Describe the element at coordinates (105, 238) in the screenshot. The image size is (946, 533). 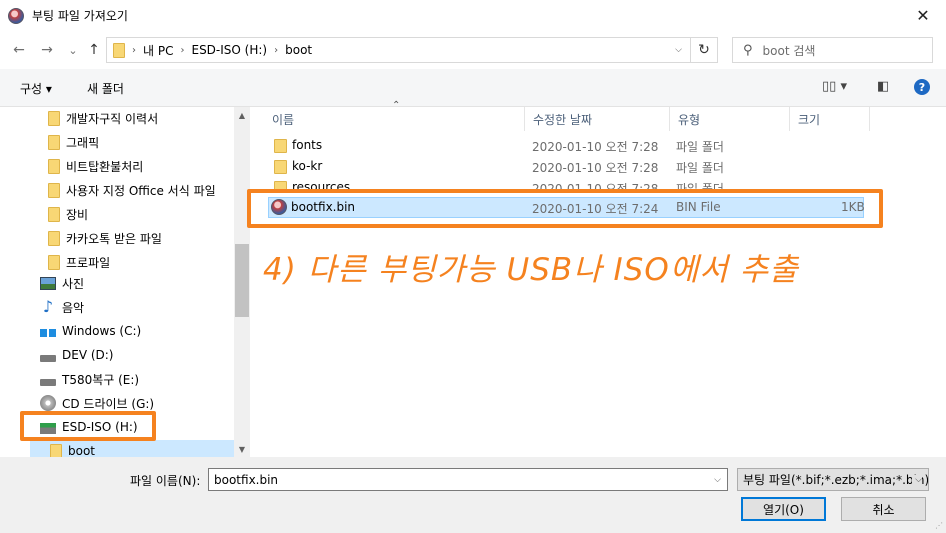
I see `tree-item-folder: 카카오톡 받은 파일` at that location.